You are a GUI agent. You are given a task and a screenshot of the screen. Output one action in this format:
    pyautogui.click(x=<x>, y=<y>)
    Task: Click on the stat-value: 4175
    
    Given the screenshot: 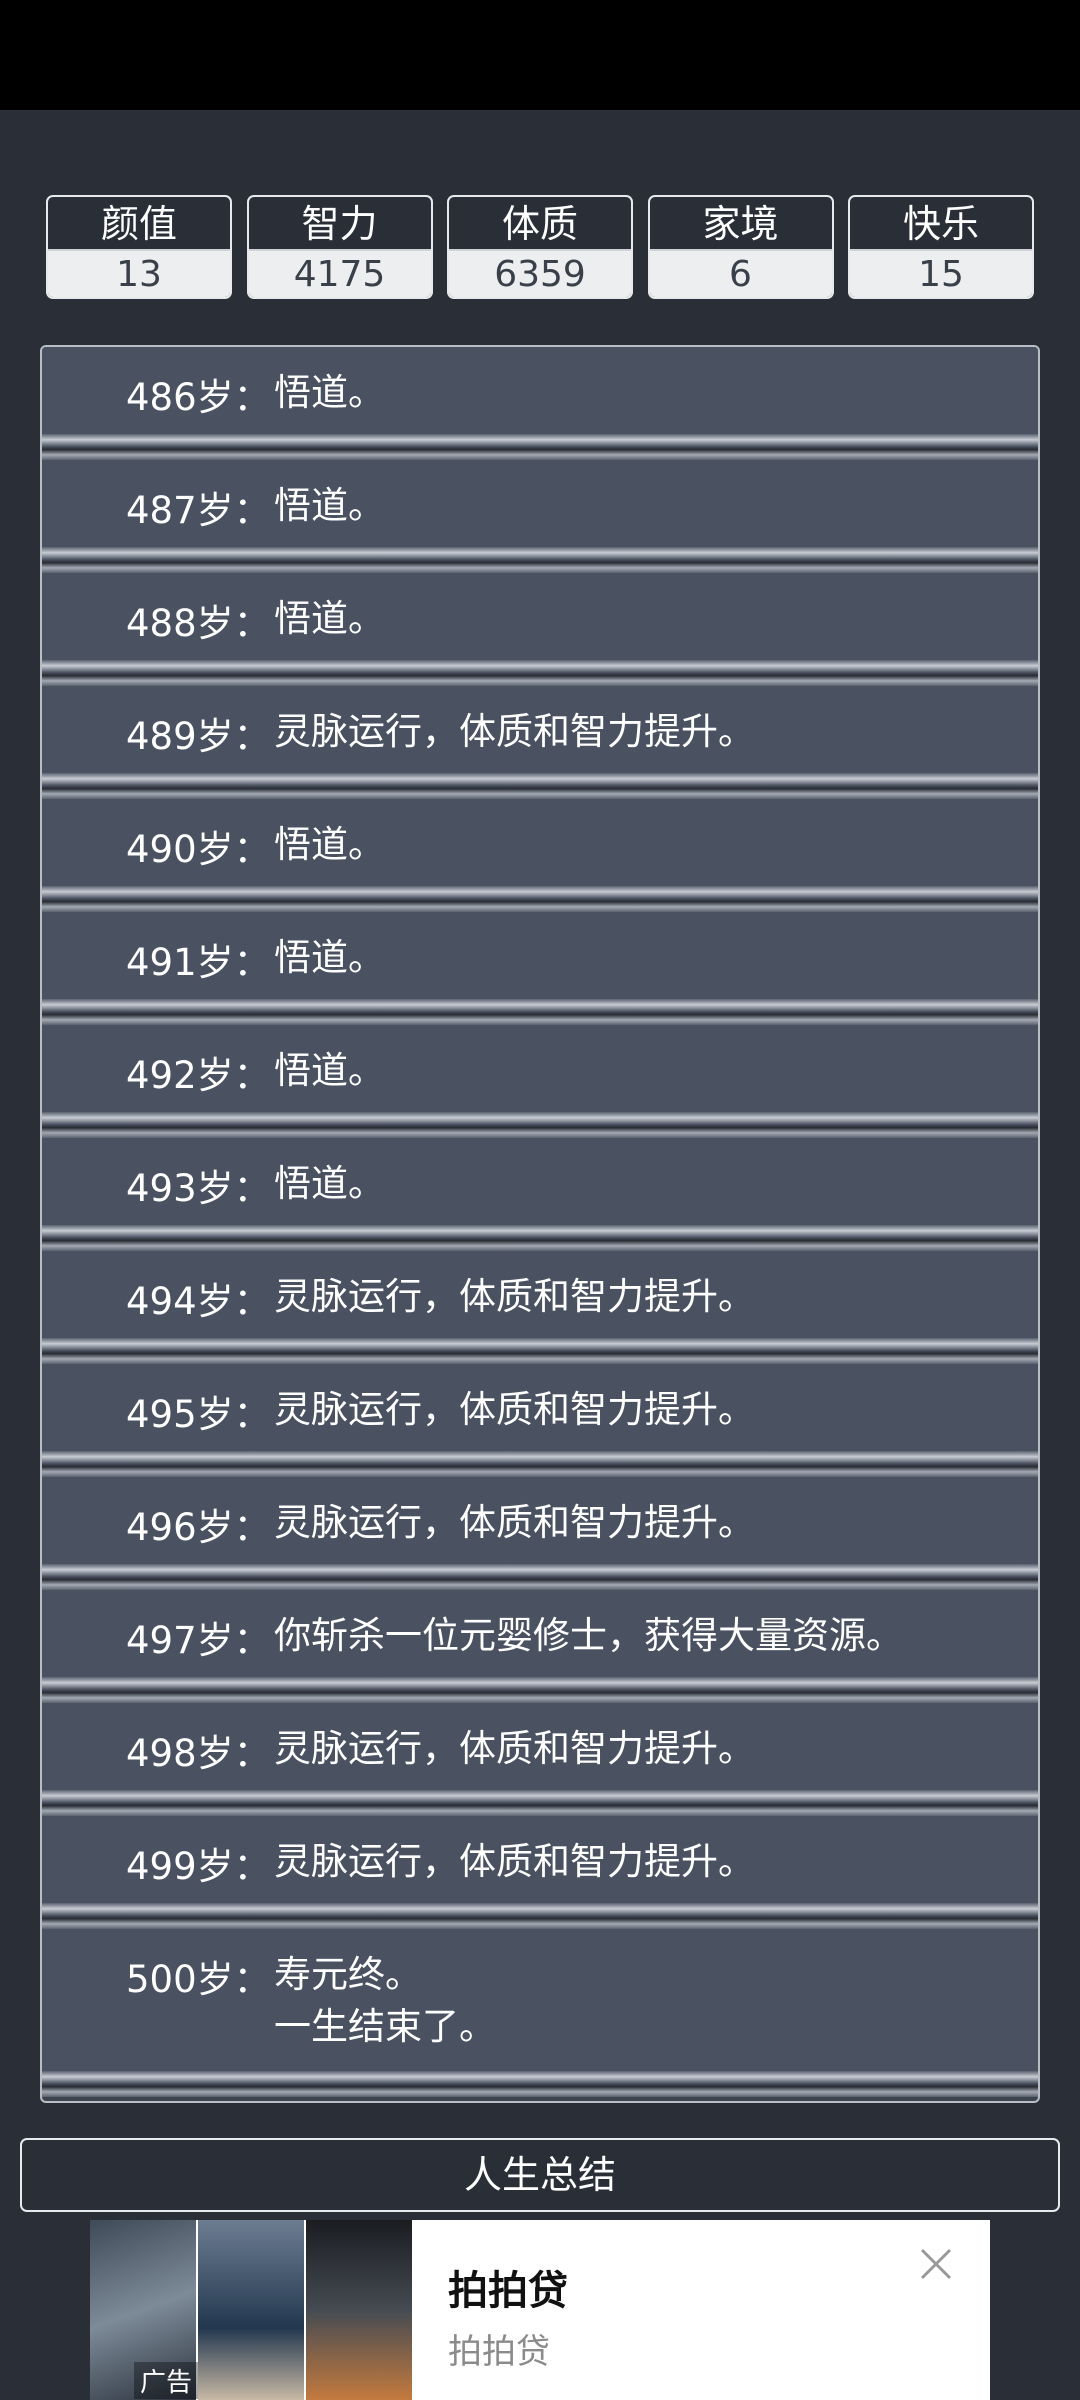 What is the action you would take?
    pyautogui.click(x=339, y=273)
    